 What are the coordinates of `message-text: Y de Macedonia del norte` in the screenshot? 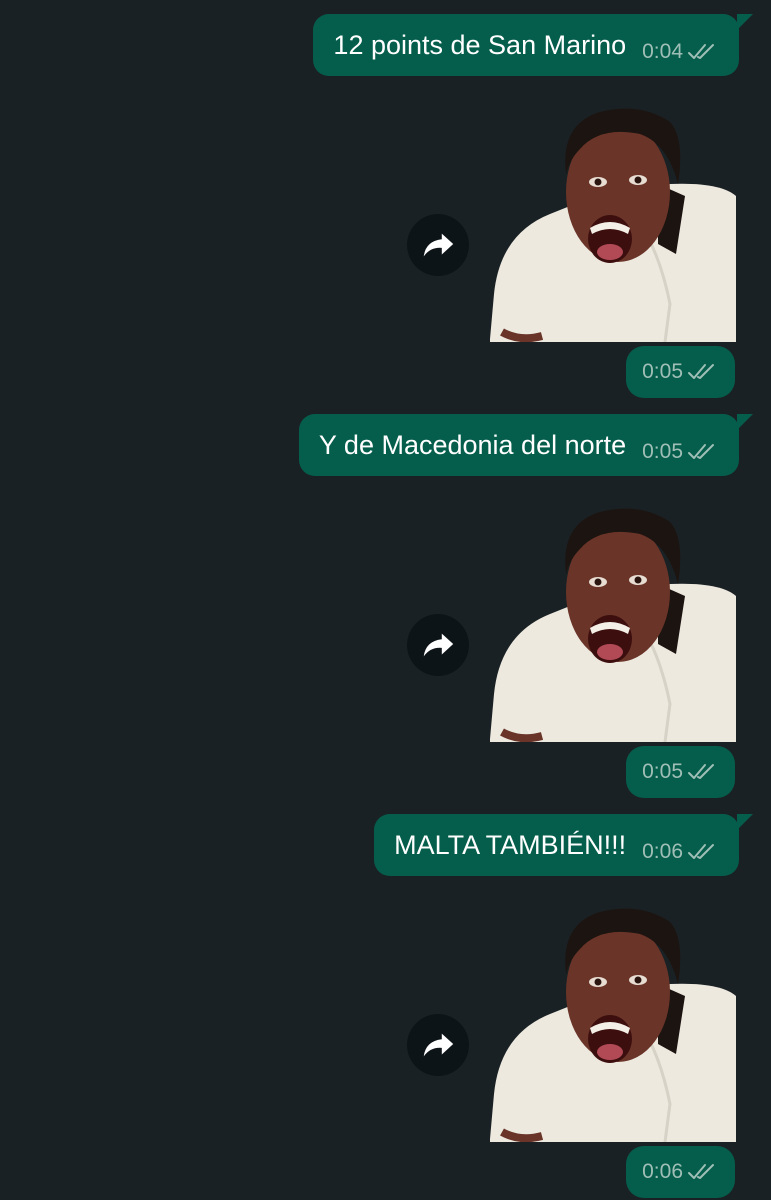 It's located at (472, 444).